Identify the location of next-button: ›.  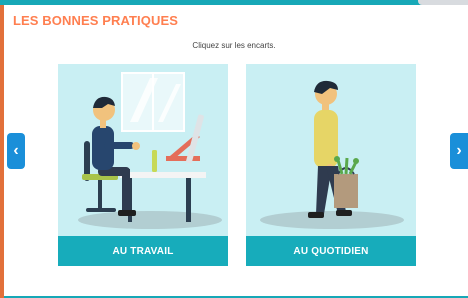
(459, 151).